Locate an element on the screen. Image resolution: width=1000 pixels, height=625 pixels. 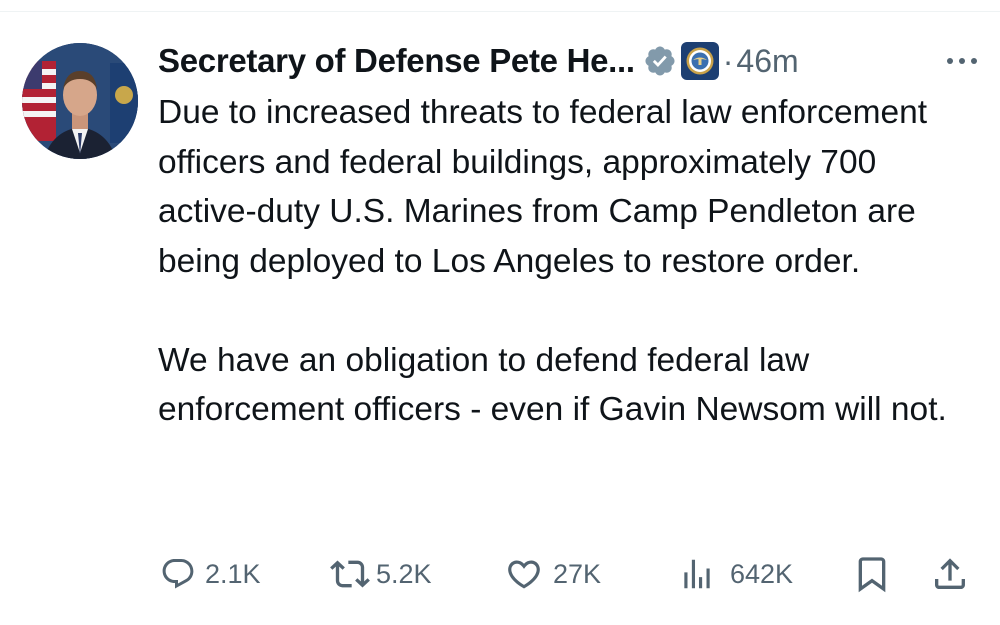
views-button: 642K is located at coordinates (735, 574).